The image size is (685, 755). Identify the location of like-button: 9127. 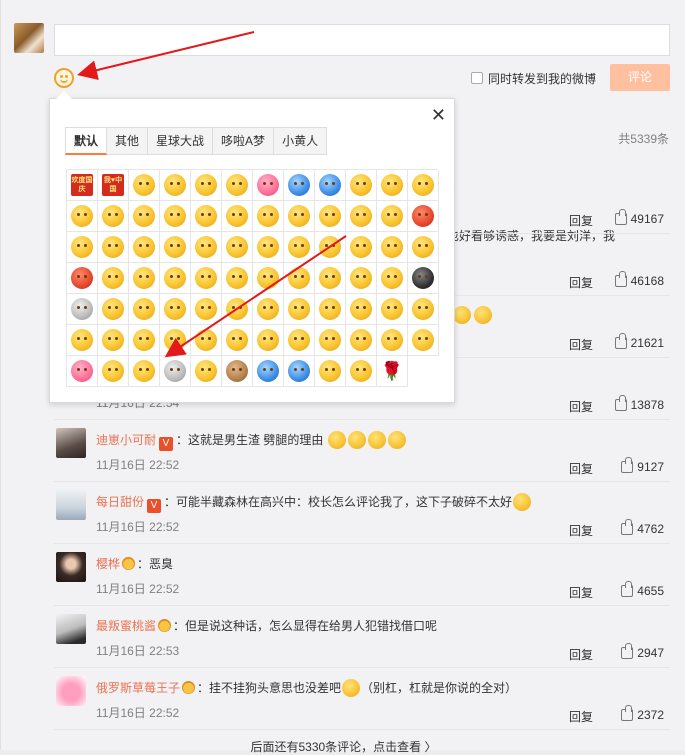
(642, 465).